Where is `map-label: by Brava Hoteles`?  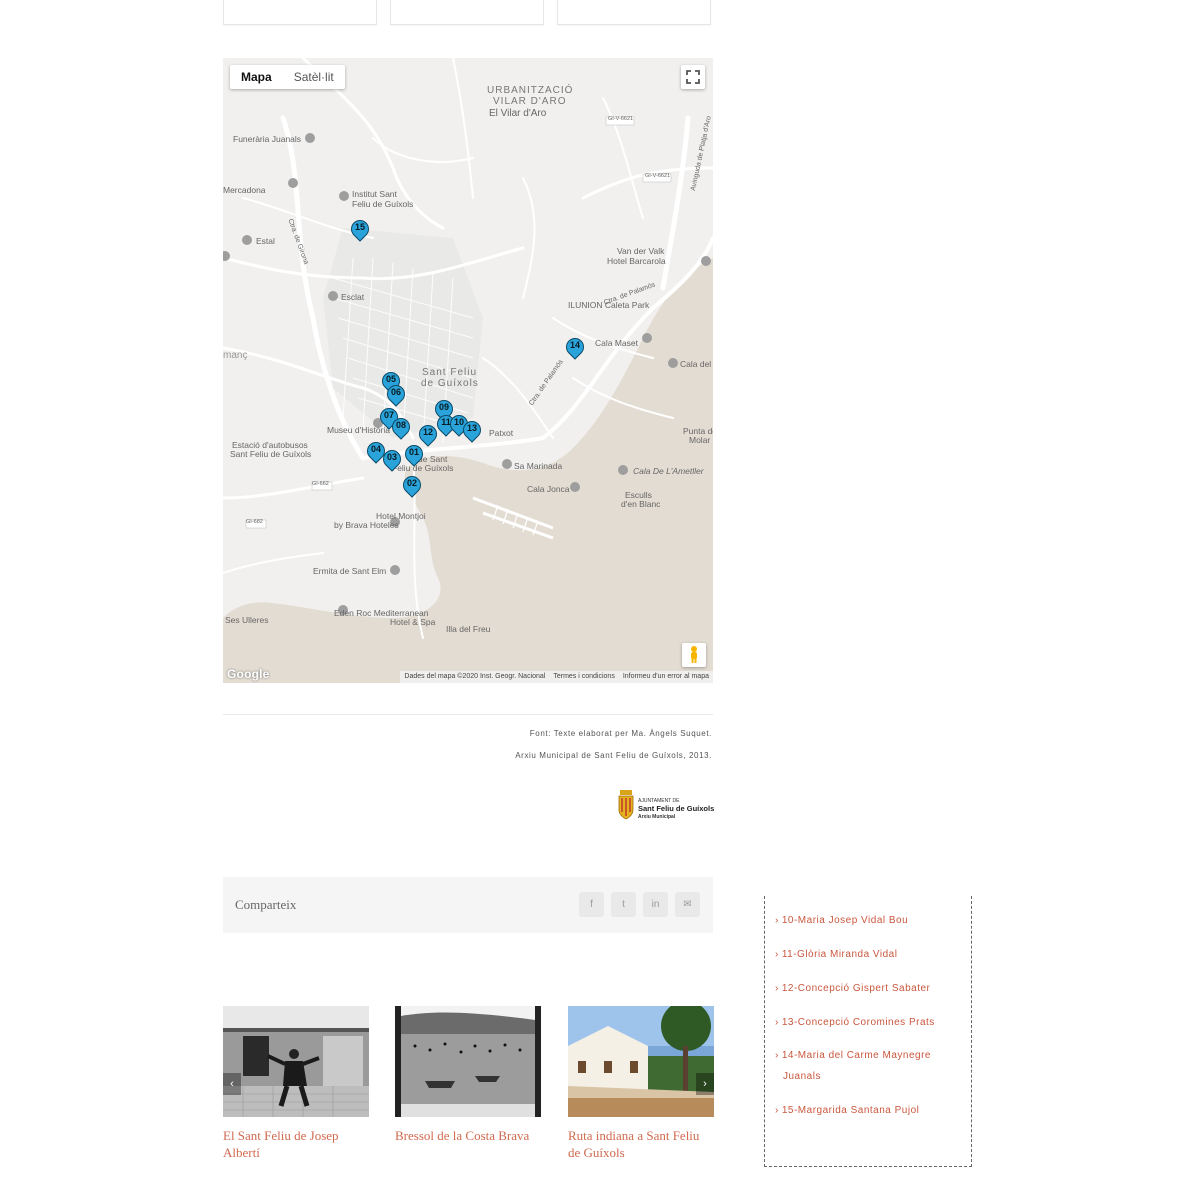 map-label: by Brava Hoteles is located at coordinates (366, 525).